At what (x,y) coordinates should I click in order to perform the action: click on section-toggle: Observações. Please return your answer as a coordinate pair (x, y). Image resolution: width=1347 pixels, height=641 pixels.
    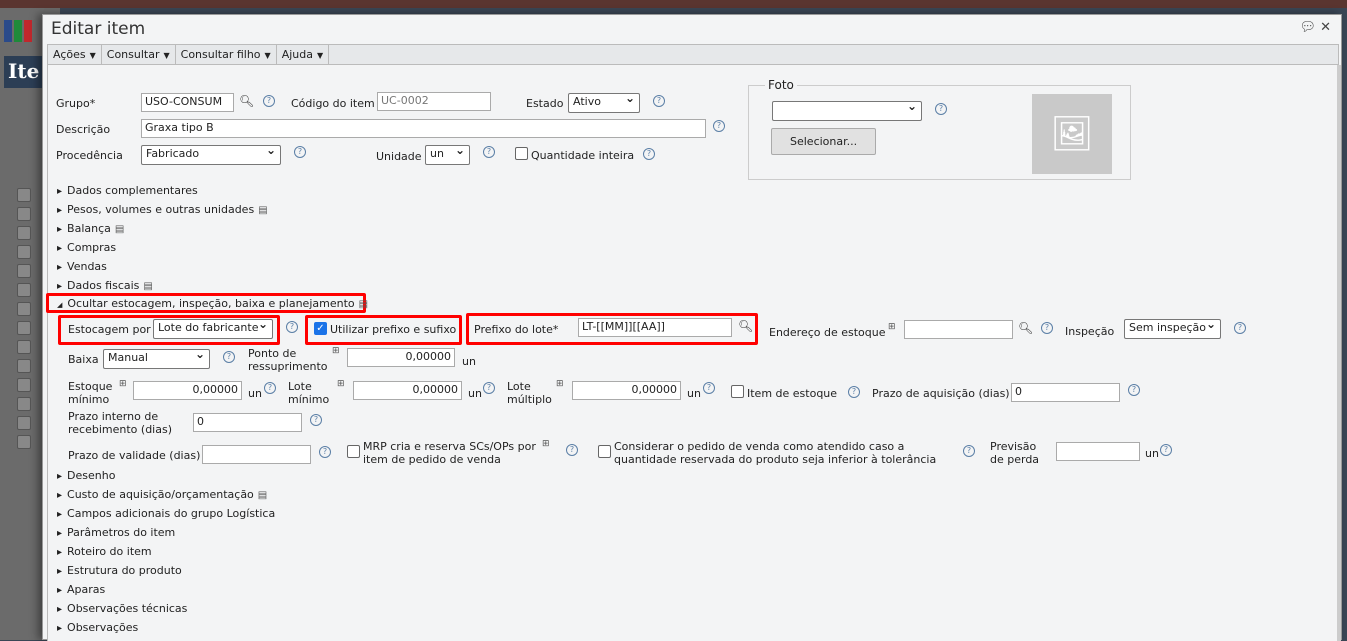
    Looking at the image, I should click on (97, 627).